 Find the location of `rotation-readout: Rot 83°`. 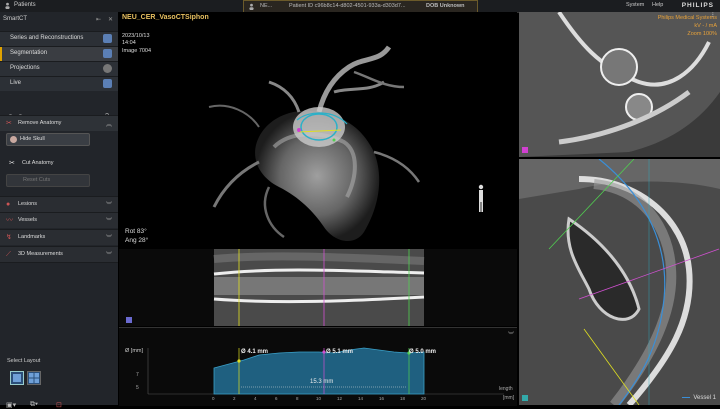

rotation-readout: Rot 83° is located at coordinates (136, 231).